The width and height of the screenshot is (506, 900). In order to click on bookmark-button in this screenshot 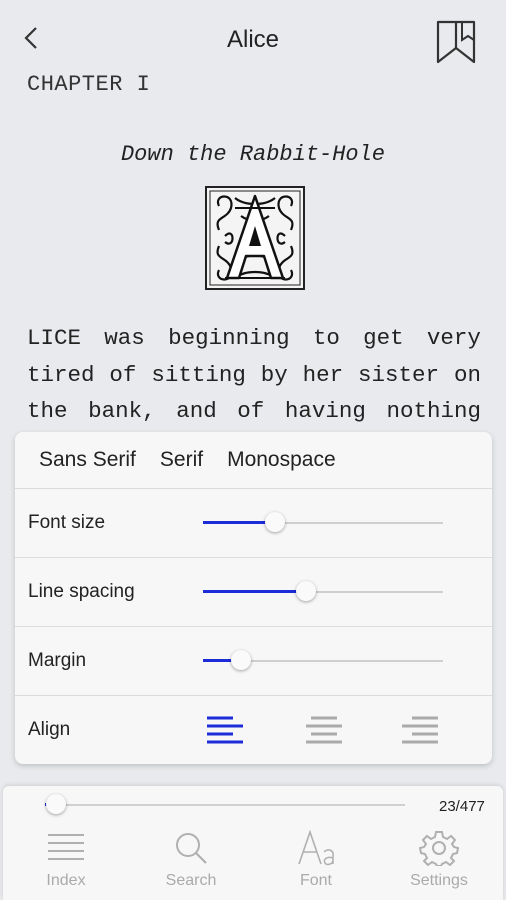, I will do `click(454, 42)`.